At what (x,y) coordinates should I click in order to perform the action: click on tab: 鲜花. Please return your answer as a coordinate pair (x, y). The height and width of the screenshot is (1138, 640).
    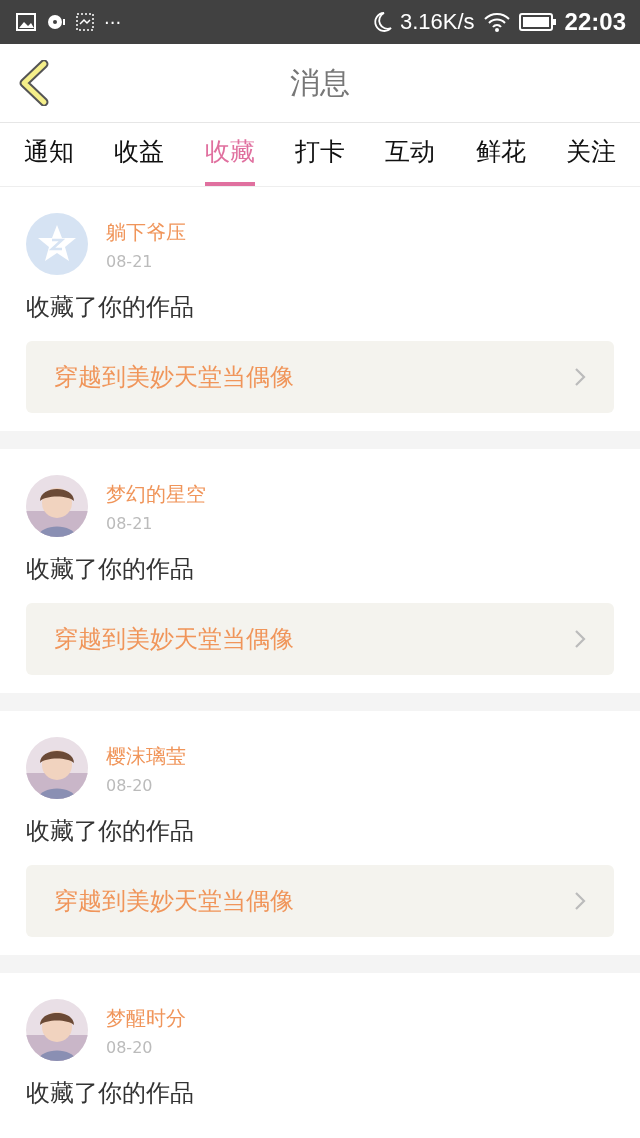
    Looking at the image, I should click on (500, 154).